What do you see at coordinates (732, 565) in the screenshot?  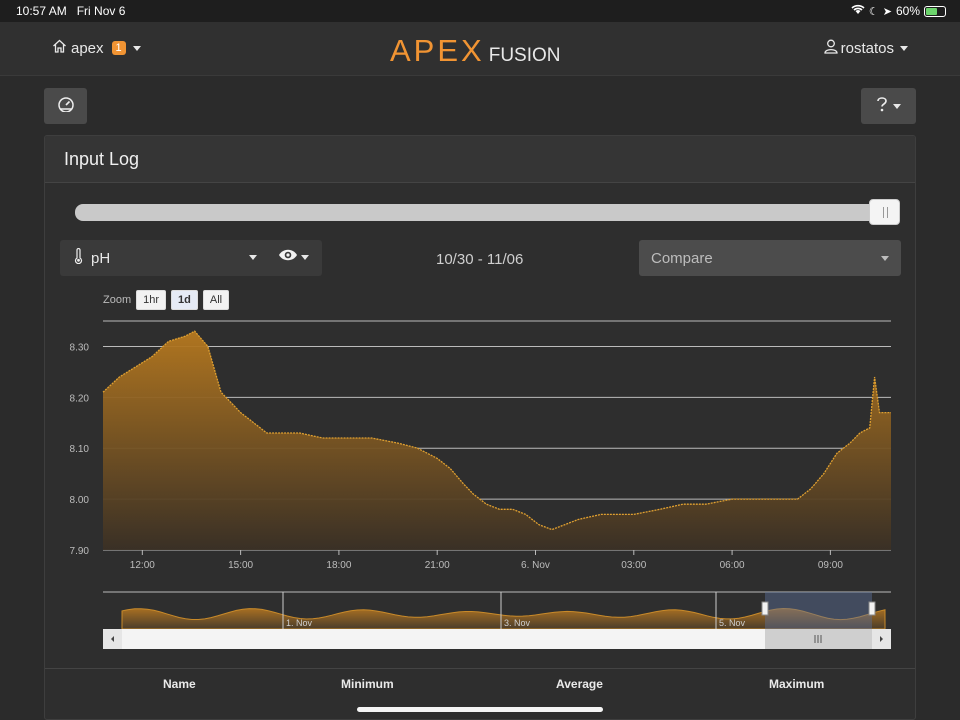 I see `x-tick-label: 06:00` at bounding box center [732, 565].